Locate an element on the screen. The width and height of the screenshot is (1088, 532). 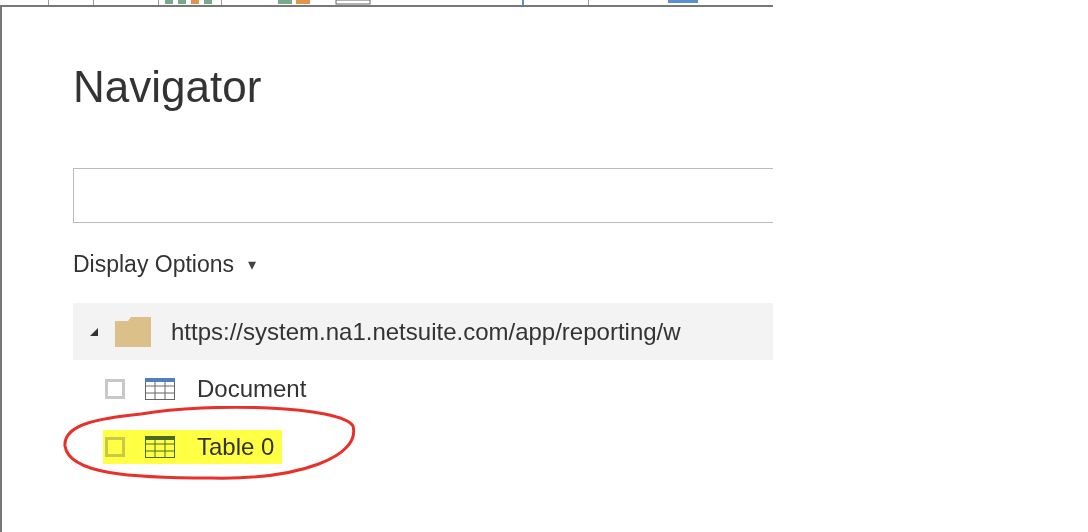
tree-item-label: https://system.na1.netsuite.com/app/reporting/w is located at coordinates (426, 331).